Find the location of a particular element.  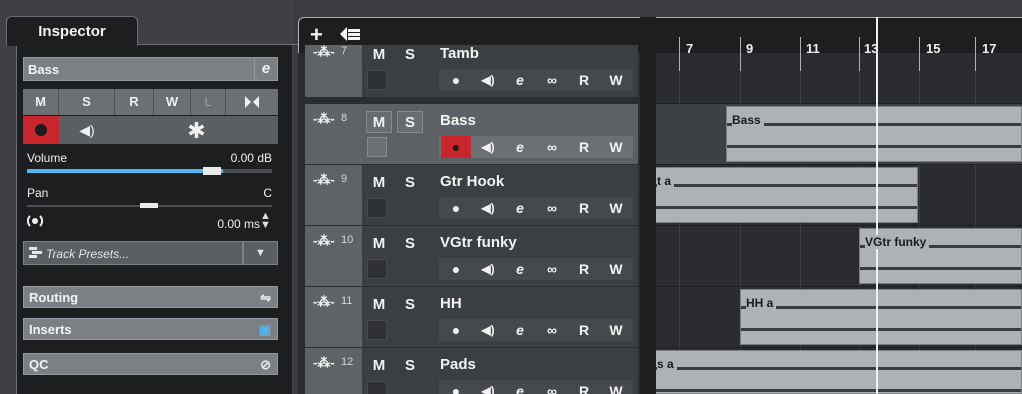

track-name: Tamb is located at coordinates (459, 53).